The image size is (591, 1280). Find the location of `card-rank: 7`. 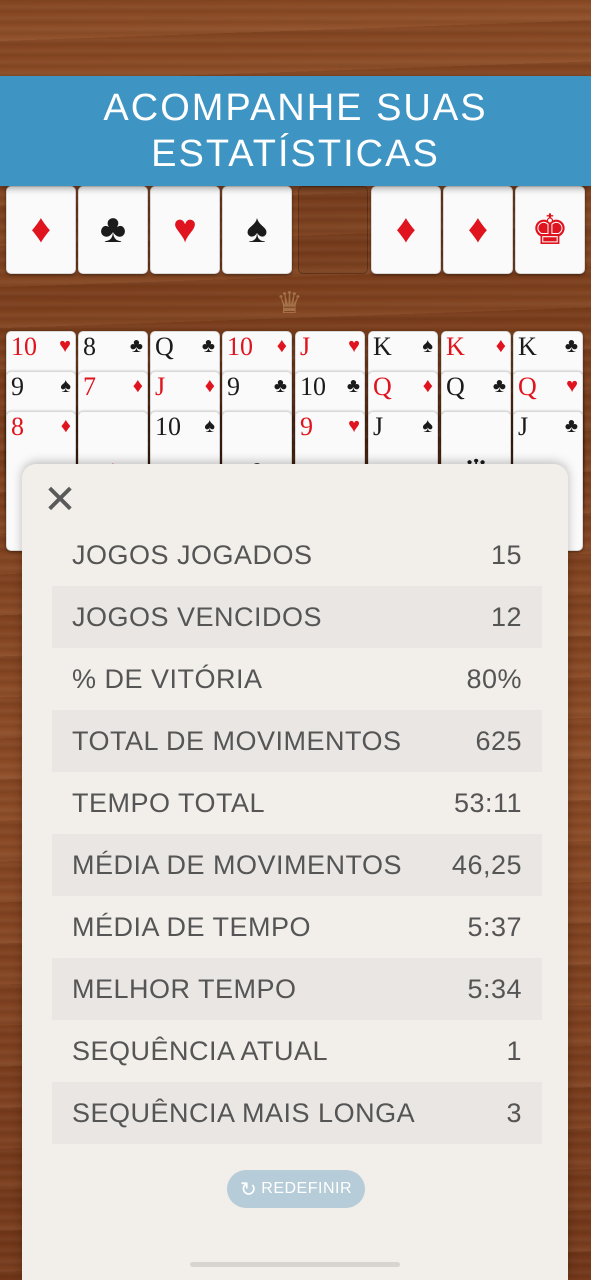

card-rank: 7 is located at coordinates (89, 386).